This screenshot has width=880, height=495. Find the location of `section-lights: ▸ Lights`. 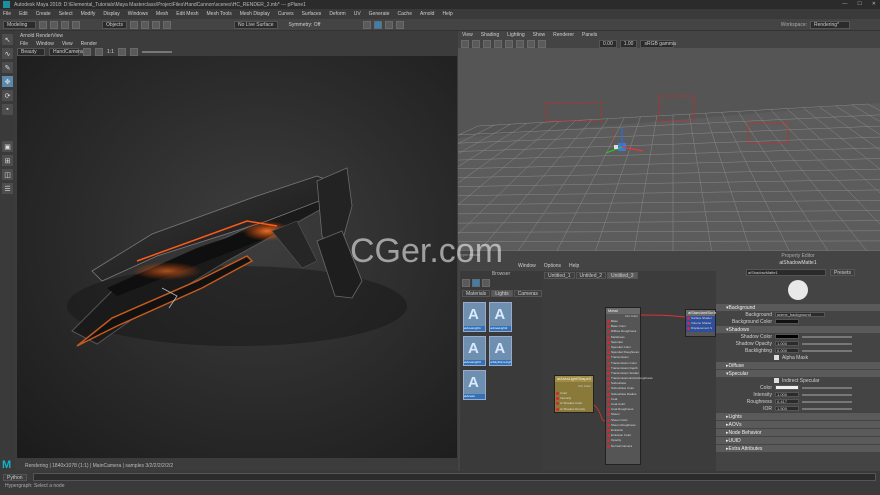

section-lights: ▸ Lights is located at coordinates (798, 416).